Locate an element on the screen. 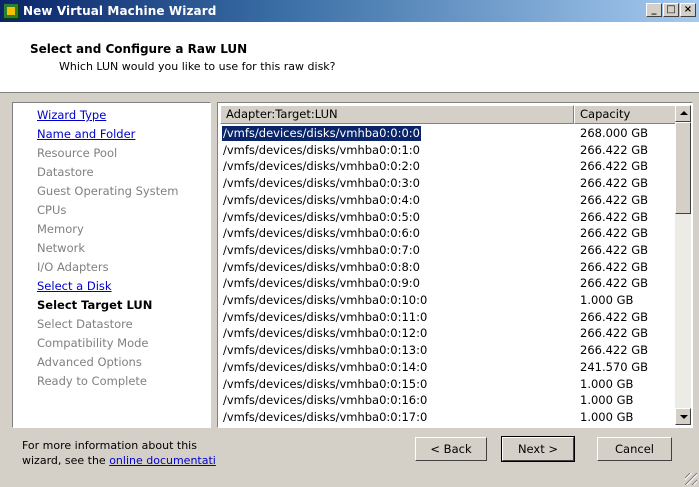  lun-path-cell: /vmfs/devices/disks/vmhba0:0:11:0 is located at coordinates (325, 316).